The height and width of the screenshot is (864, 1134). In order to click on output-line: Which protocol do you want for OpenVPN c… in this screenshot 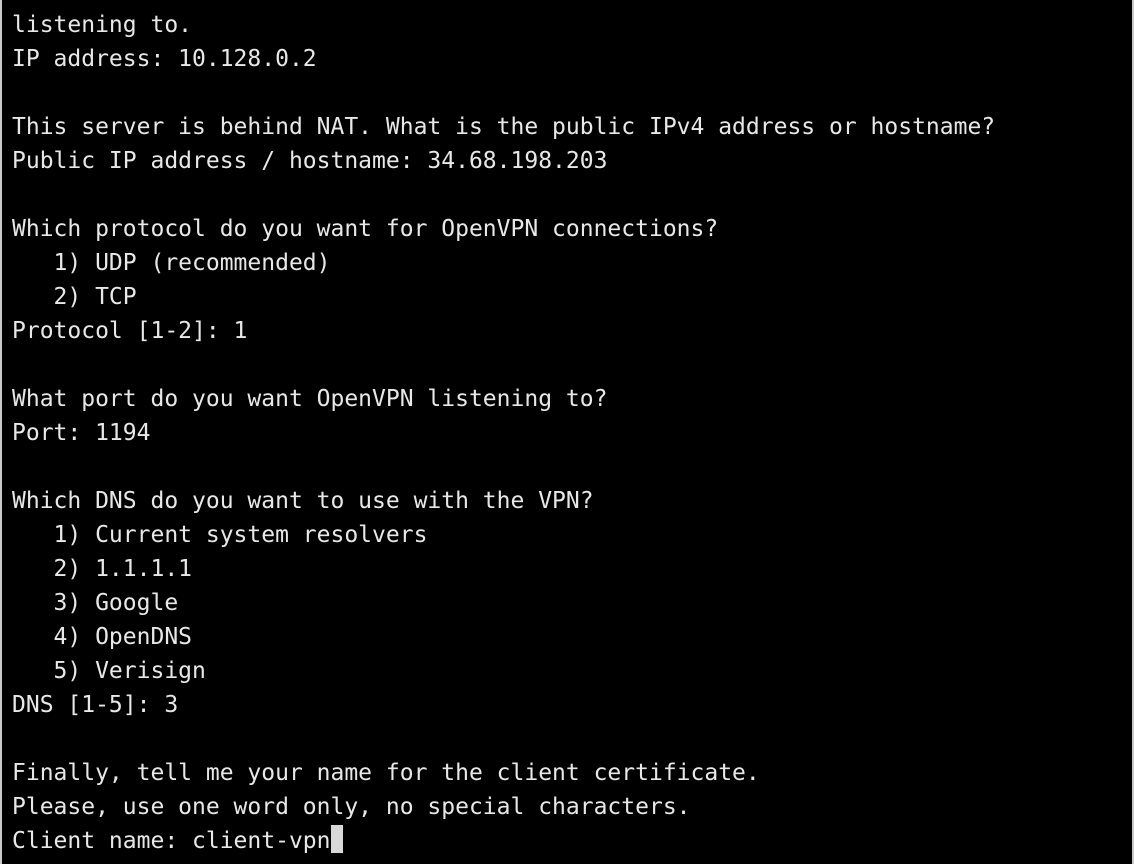, I will do `click(365, 229)`.